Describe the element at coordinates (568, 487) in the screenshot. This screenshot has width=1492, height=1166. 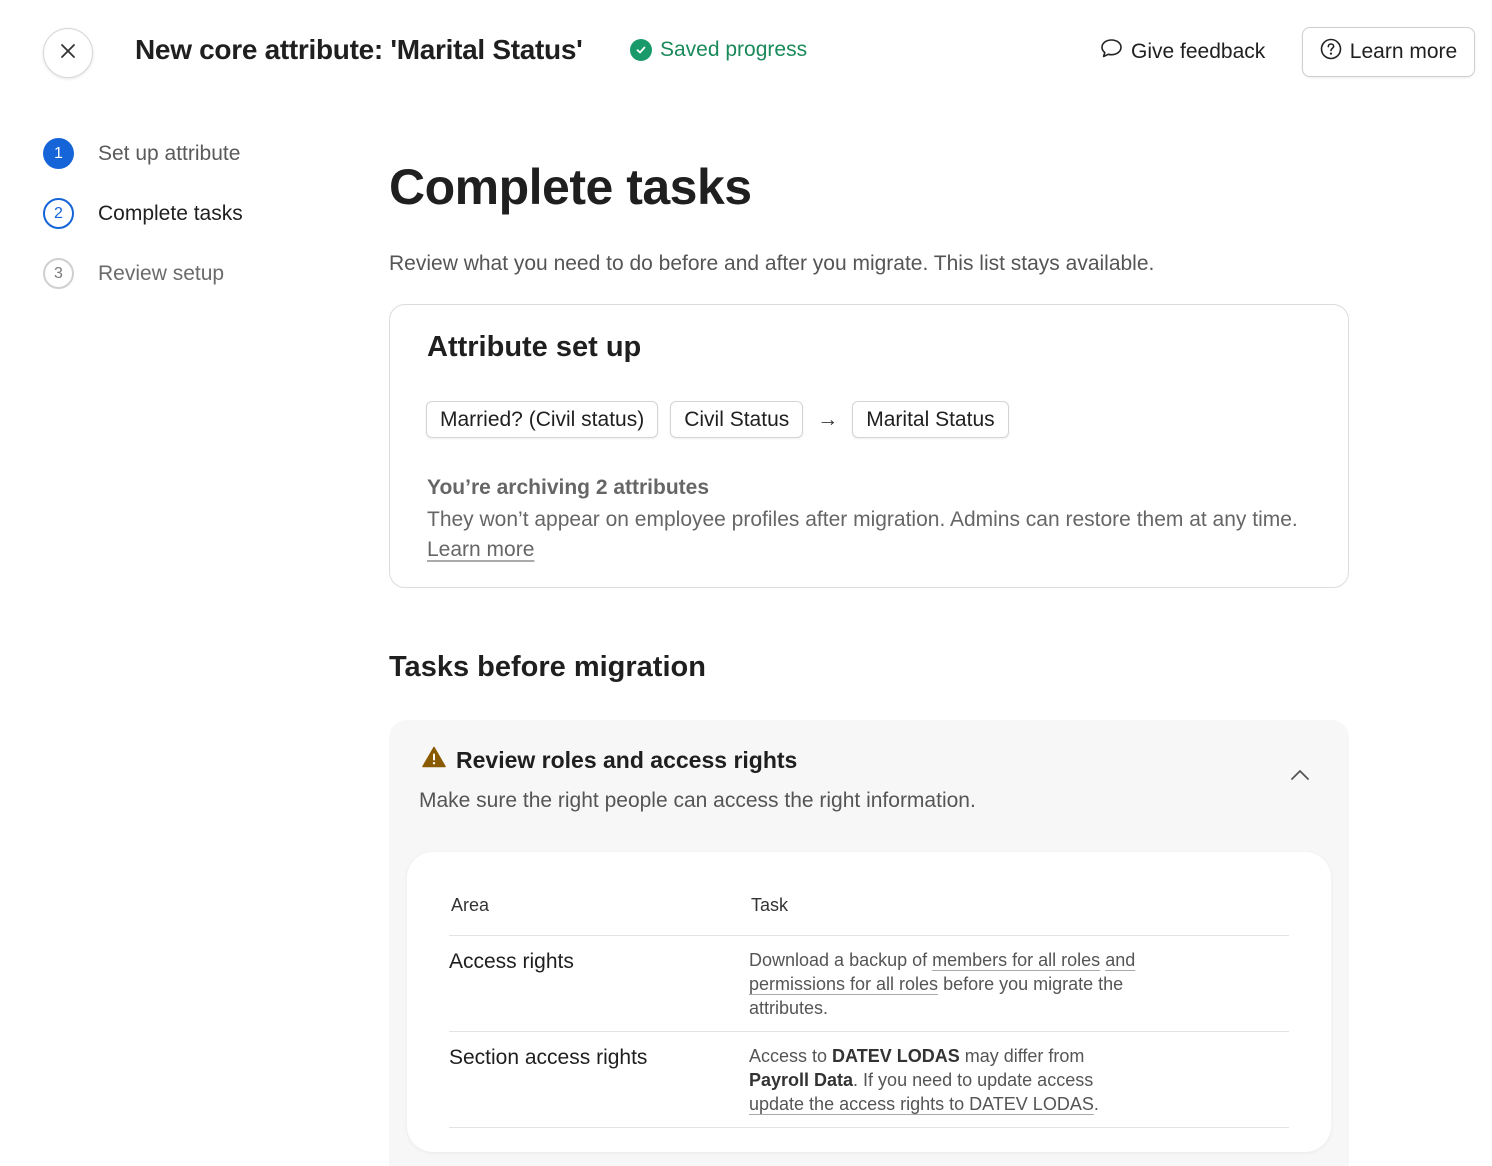
I see `archive-notice-title: You’re archiving 2 attributes` at that location.